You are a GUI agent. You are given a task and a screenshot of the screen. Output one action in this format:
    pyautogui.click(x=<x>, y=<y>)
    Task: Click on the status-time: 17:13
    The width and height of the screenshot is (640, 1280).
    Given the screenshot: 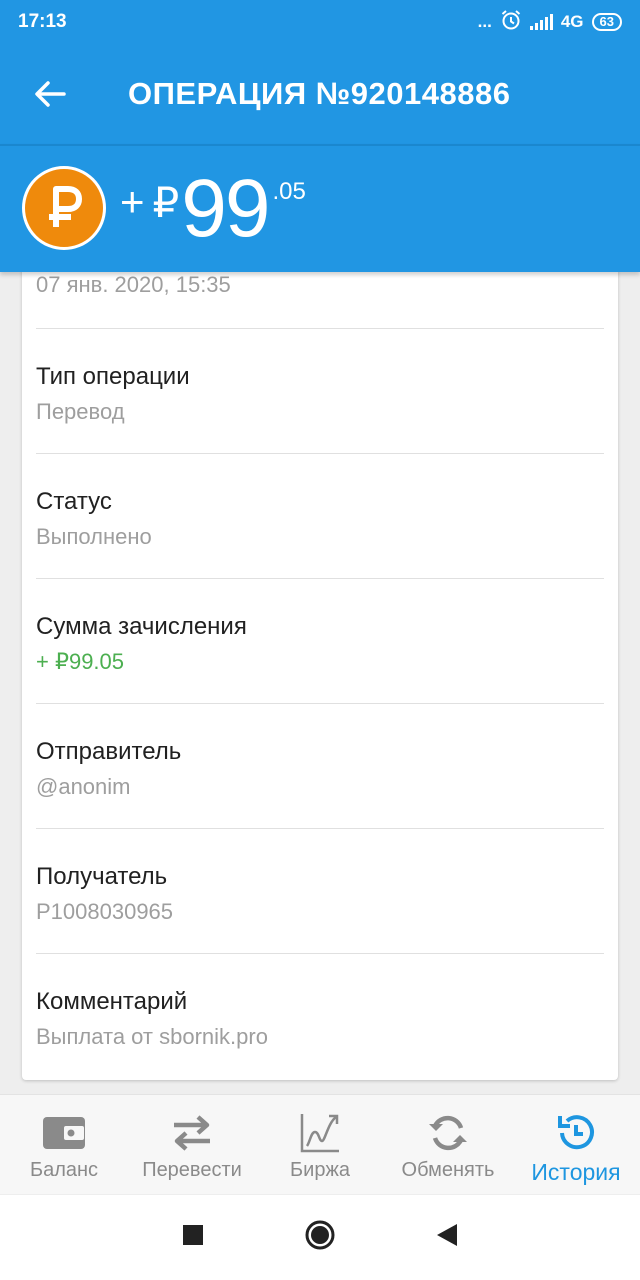 What is the action you would take?
    pyautogui.click(x=42, y=21)
    